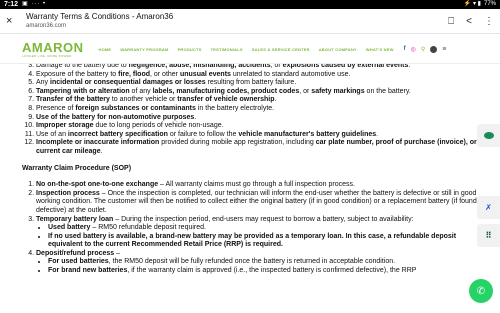 This screenshot has width=500, height=313. I want to click on amaron-logo: AMARON LONGER LIFE, MORE POWER, so click(53, 49).